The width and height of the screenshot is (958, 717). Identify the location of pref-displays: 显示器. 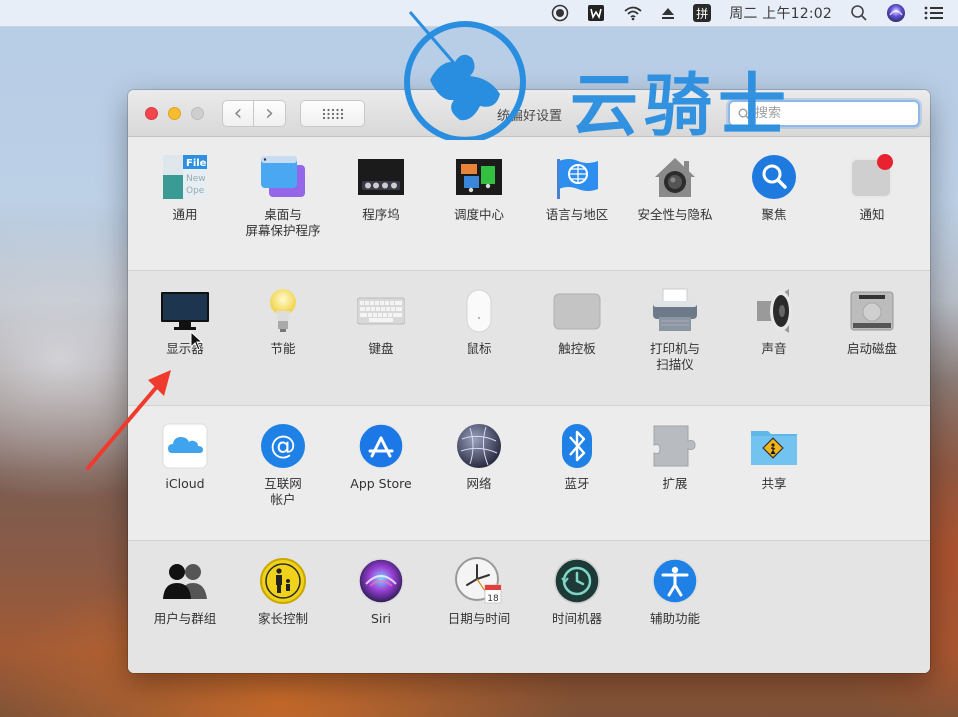
(185, 342).